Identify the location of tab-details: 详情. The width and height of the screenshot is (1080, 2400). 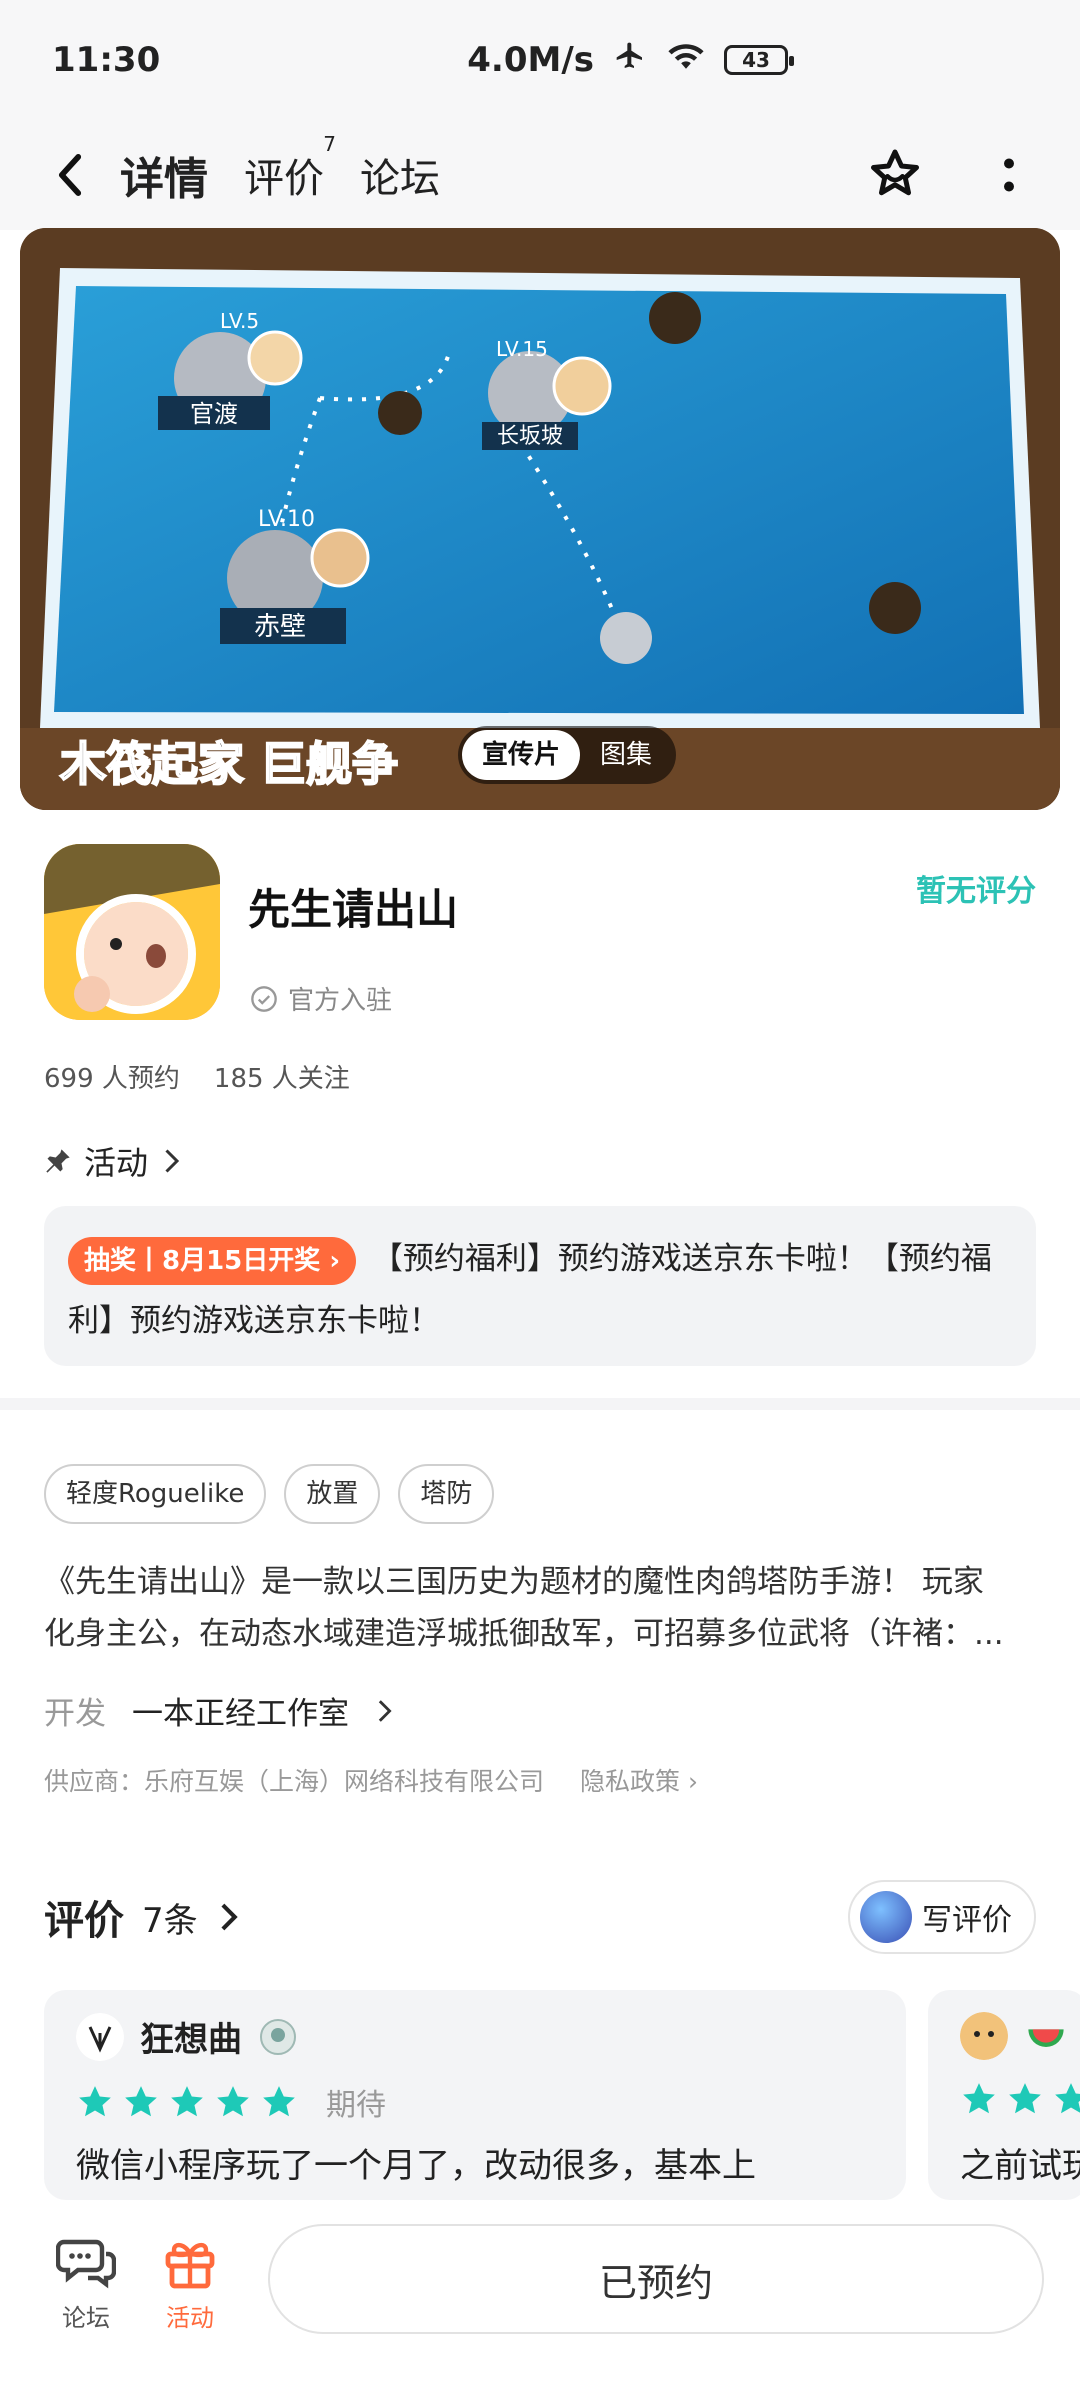
(164, 175).